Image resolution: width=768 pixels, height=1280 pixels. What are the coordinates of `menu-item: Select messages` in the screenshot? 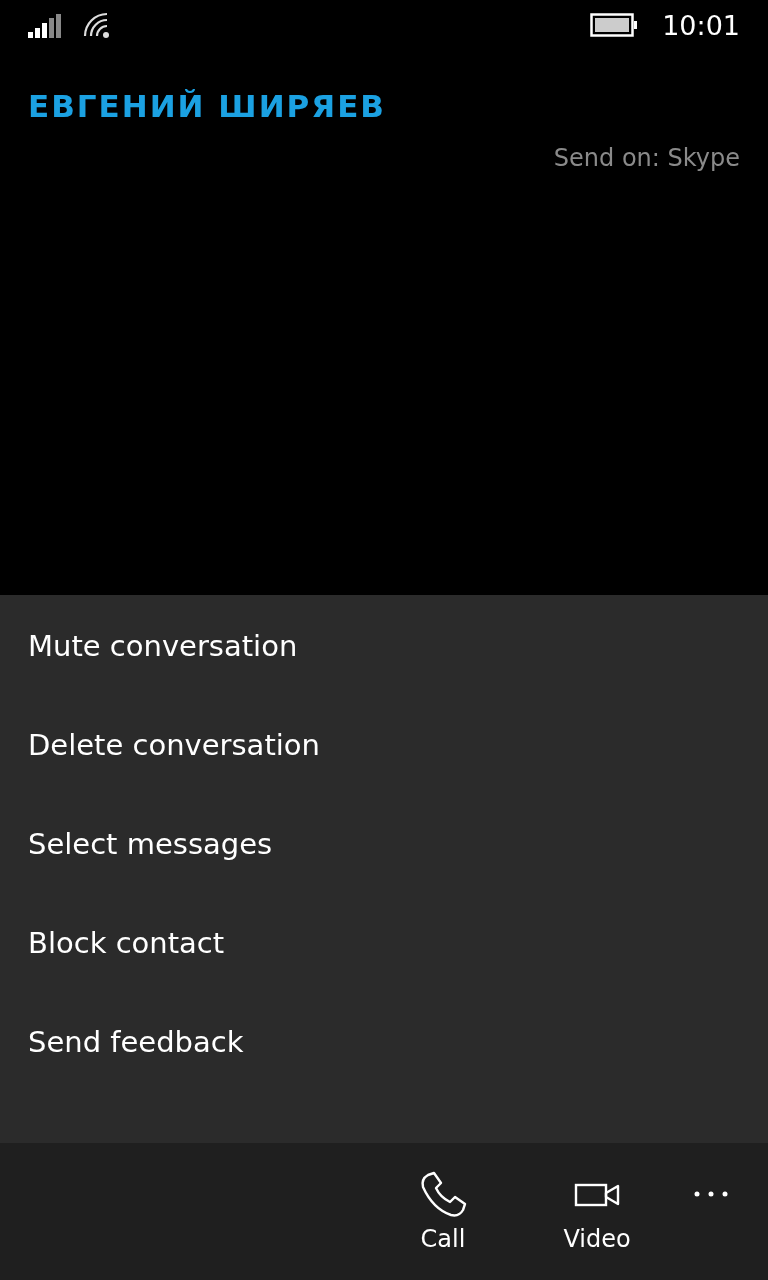 It's located at (384, 869).